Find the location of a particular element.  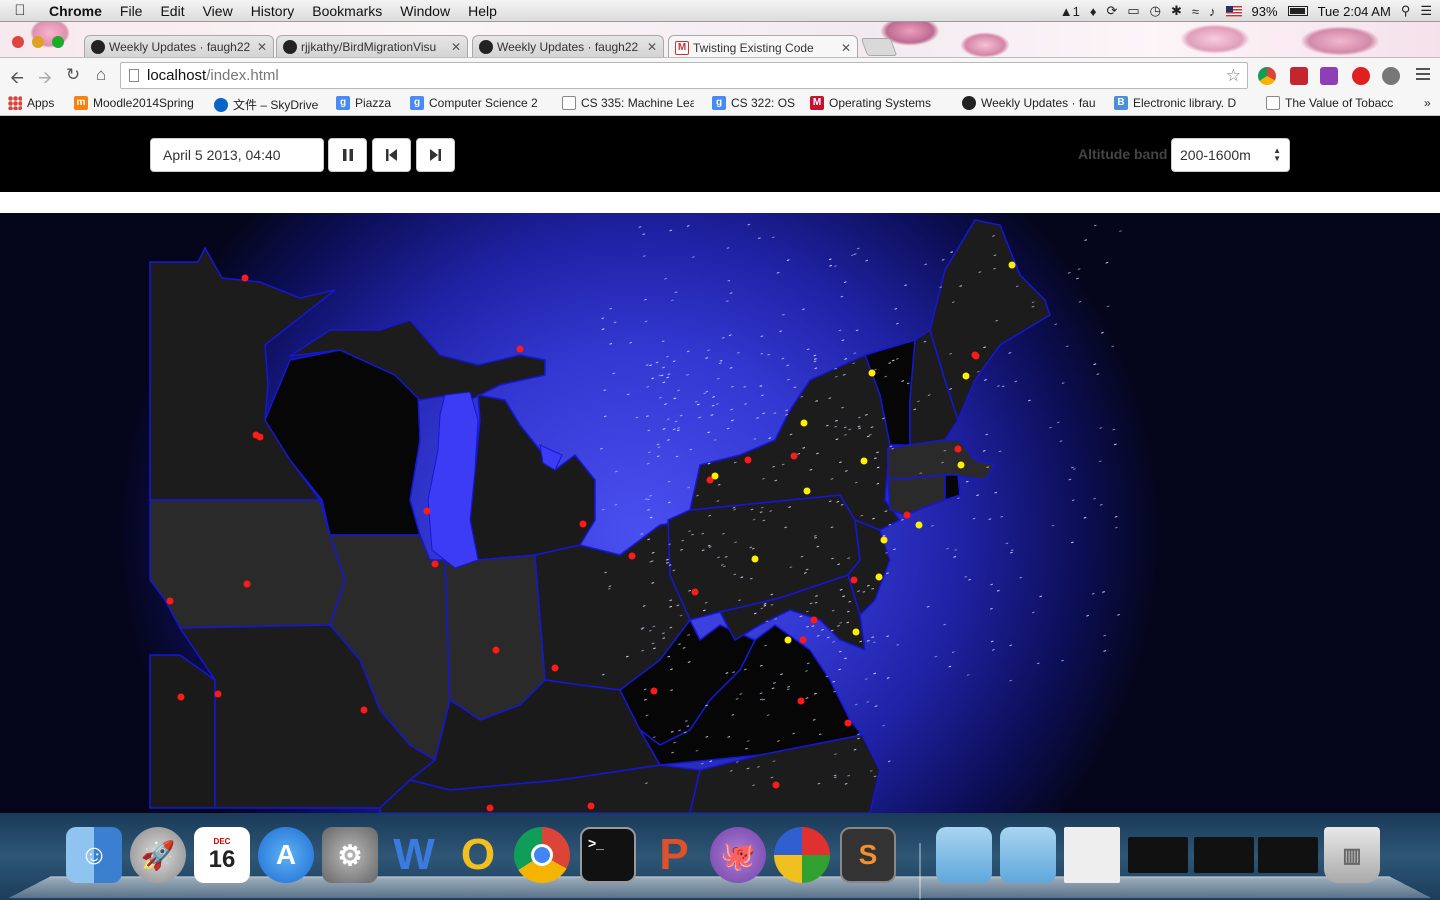

back-arrow-icon: 🡨 is located at coordinates (17, 79).